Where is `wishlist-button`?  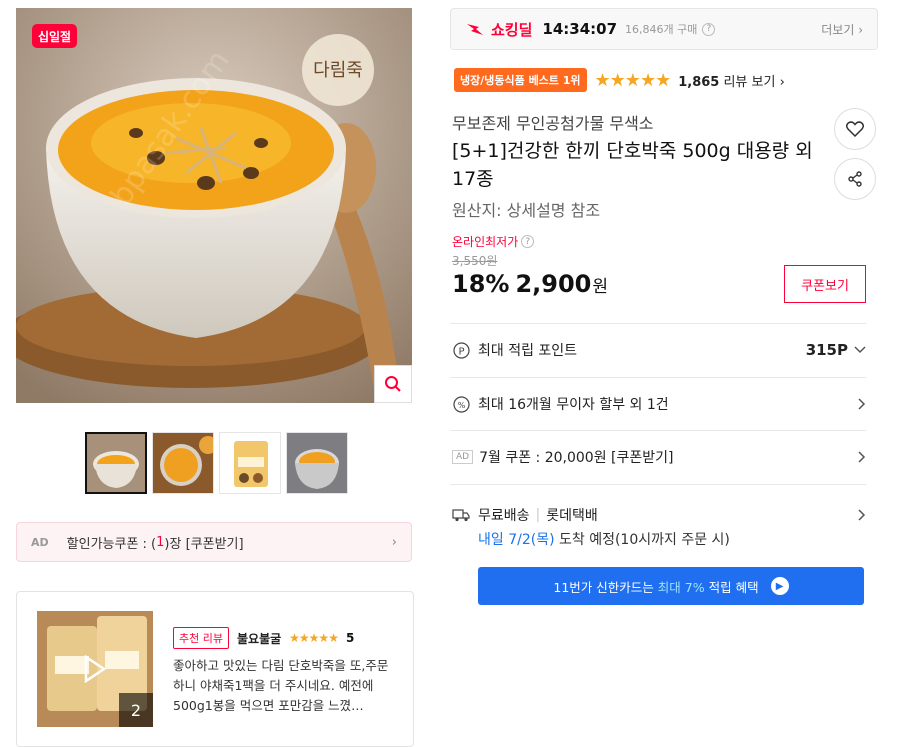
wishlist-button is located at coordinates (855, 129).